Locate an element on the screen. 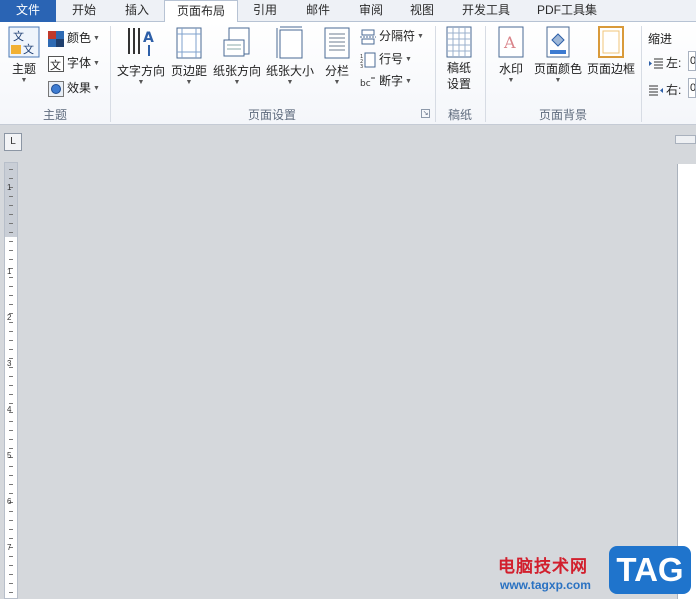 This screenshot has height=599, width=696. ruler-number: 5 is located at coordinates (9, 455).